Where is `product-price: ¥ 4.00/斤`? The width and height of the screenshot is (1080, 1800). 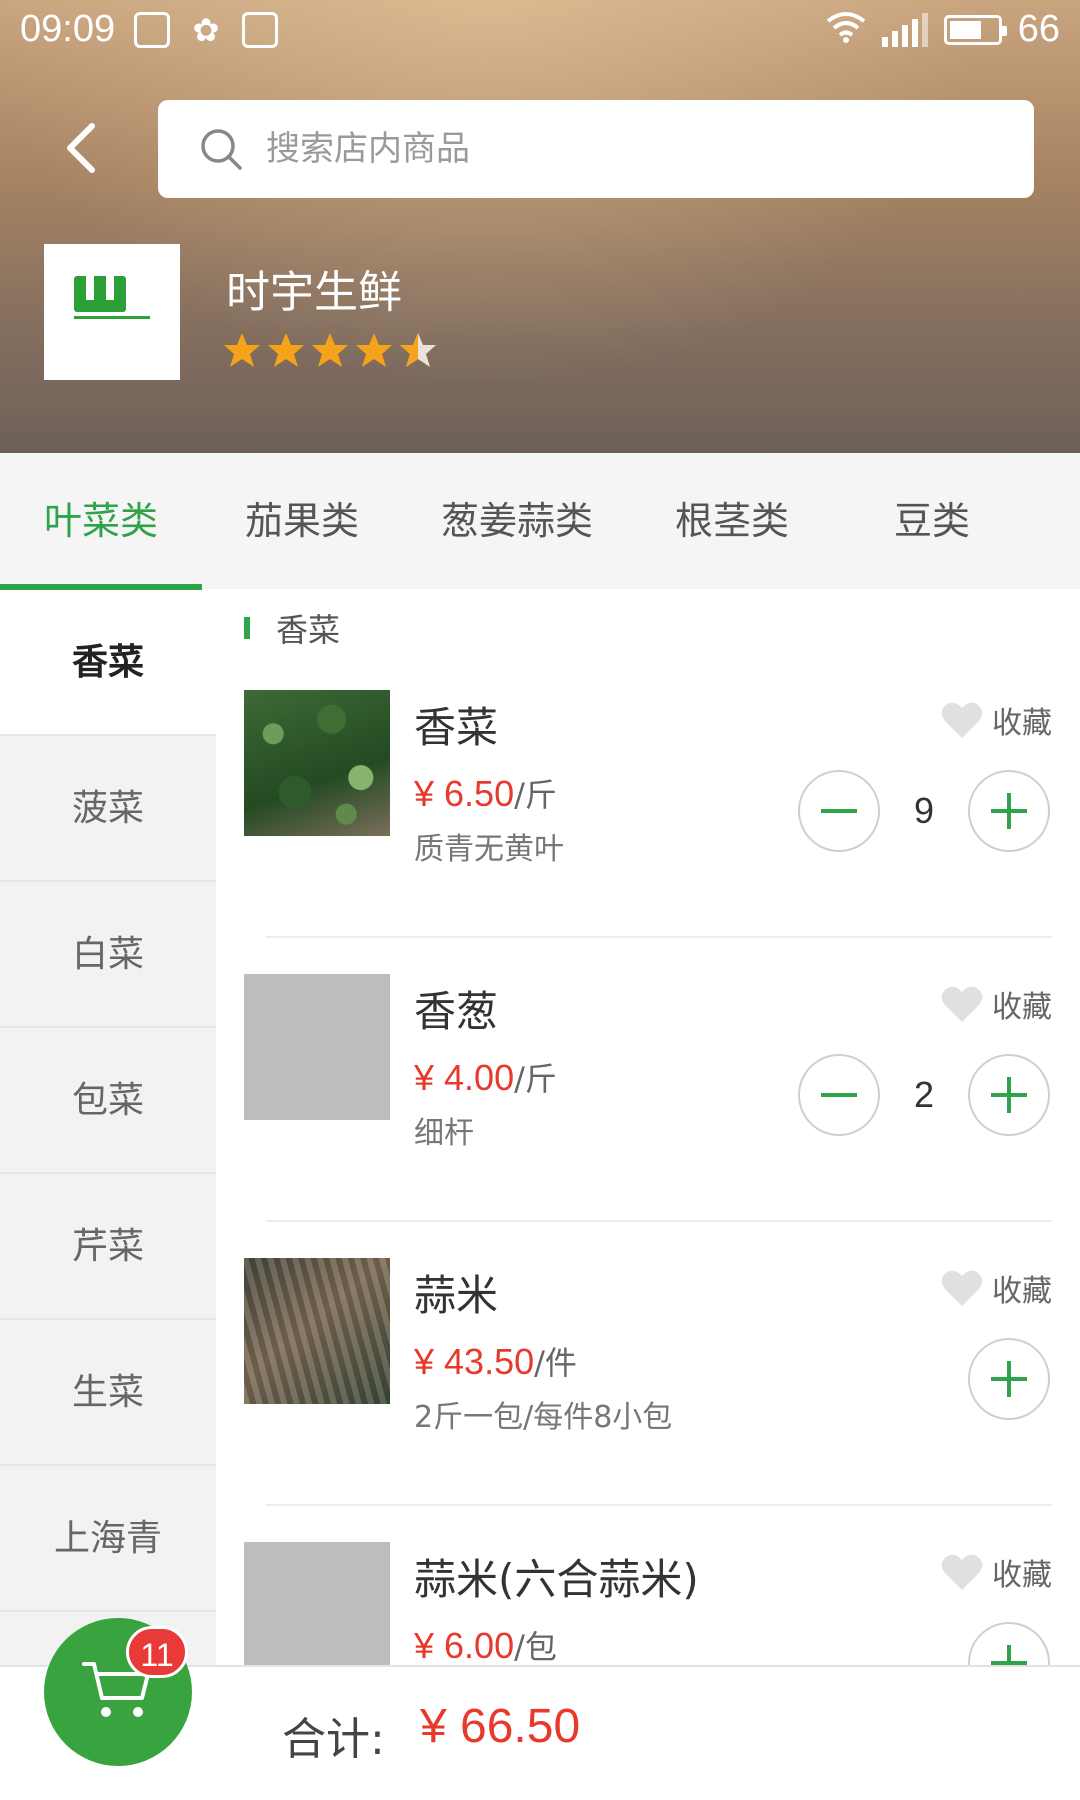 product-price: ¥ 4.00/斤 is located at coordinates (485, 1077).